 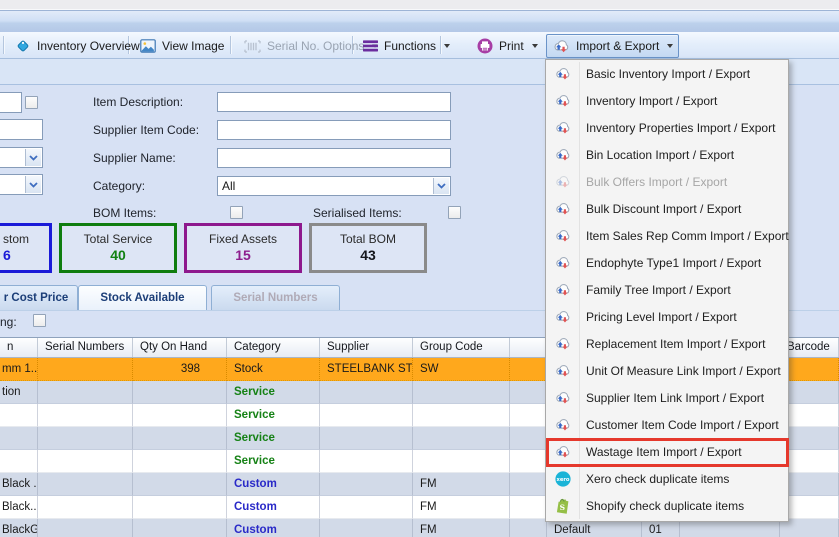 I want to click on column-header-category: Category, so click(x=273, y=347).